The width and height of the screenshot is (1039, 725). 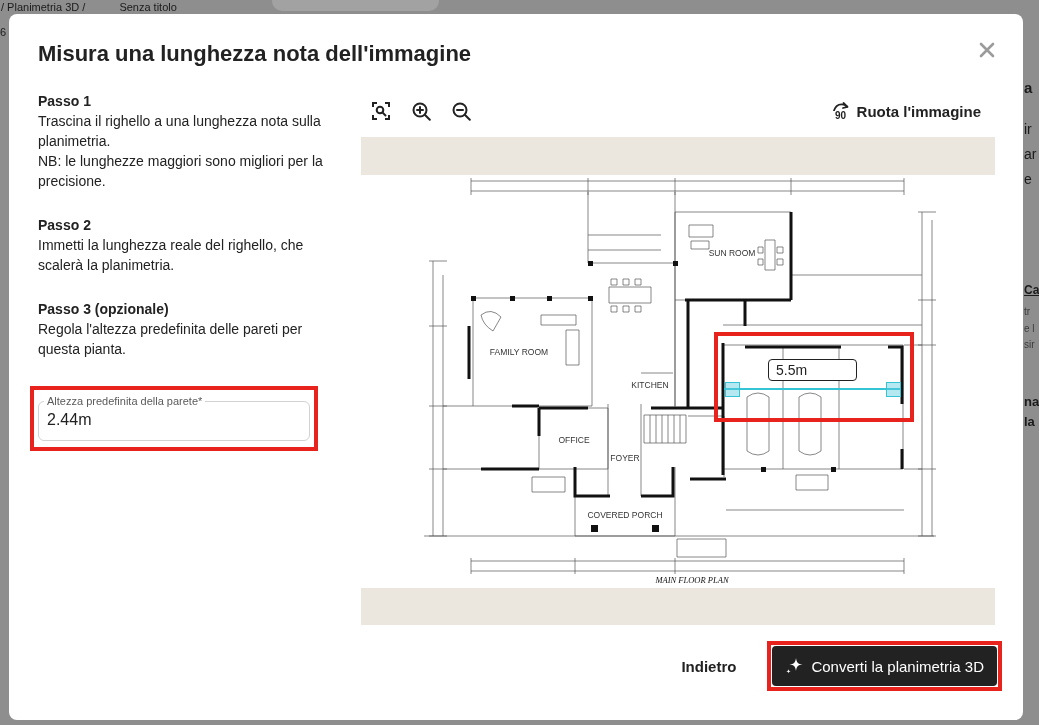 I want to click on step-text: Immetti la lunghezza reale del righello, che scalerà la planimetria., so click(x=171, y=255).